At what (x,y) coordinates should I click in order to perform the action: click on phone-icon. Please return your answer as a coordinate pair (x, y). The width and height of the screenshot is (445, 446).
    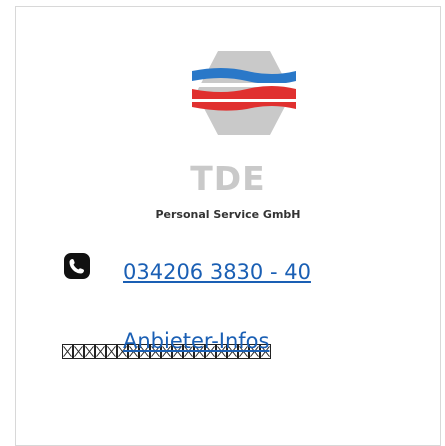
    Looking at the image, I should click on (77, 266).